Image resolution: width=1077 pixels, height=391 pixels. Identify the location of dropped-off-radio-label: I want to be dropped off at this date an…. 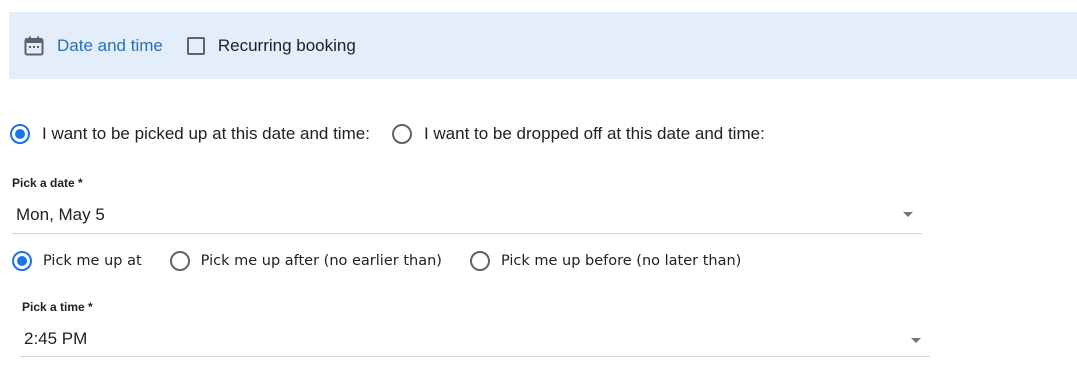
(594, 134).